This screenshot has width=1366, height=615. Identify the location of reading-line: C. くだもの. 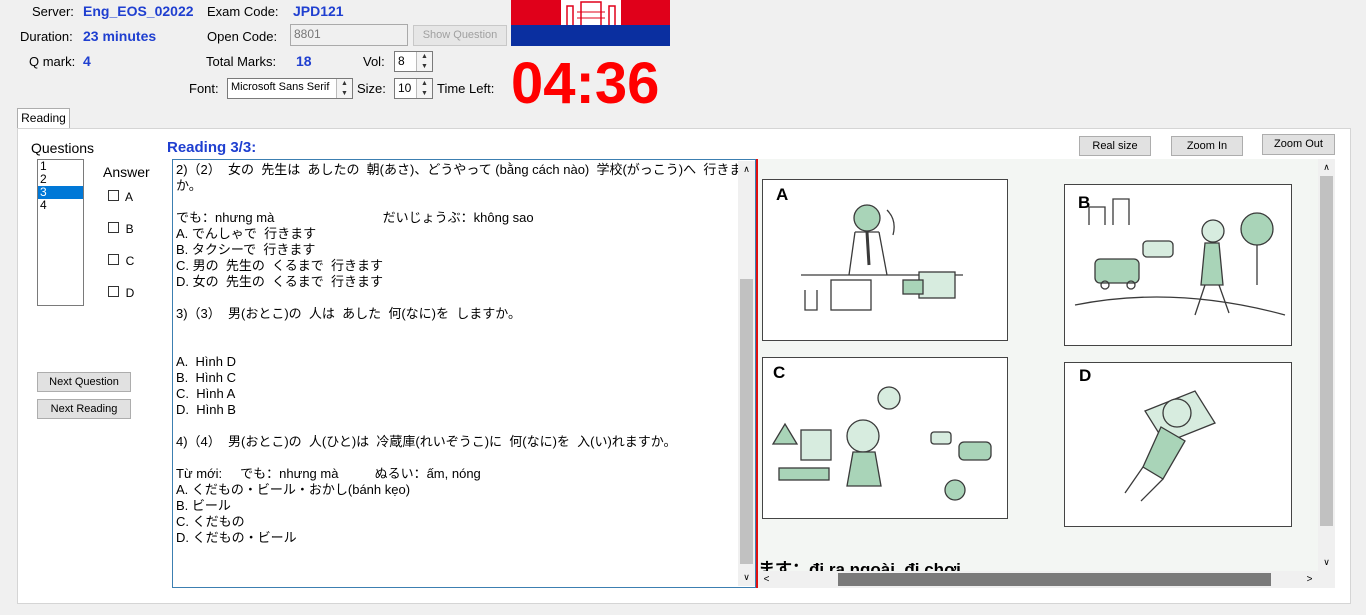
(210, 521).